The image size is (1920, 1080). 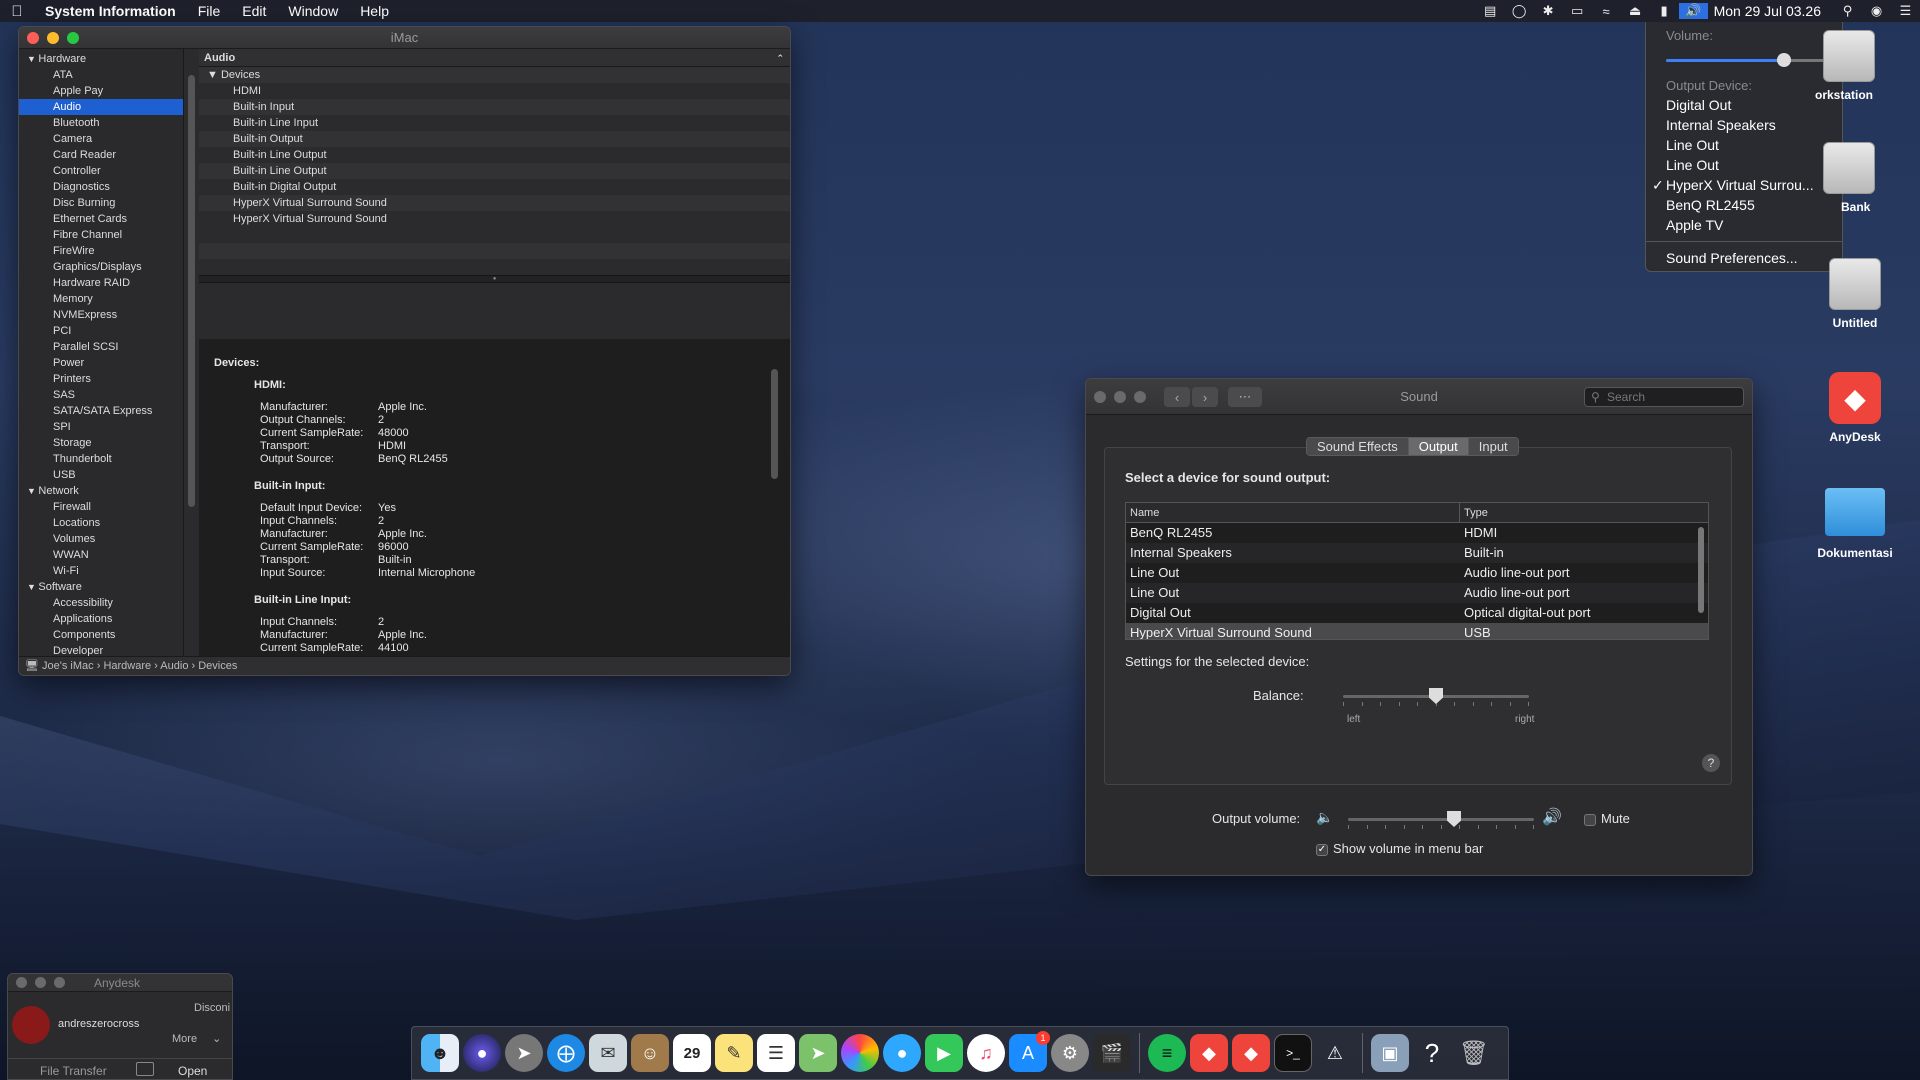 What do you see at coordinates (1847, 11) in the screenshot?
I see `spotlight-search-icon: ⚲` at bounding box center [1847, 11].